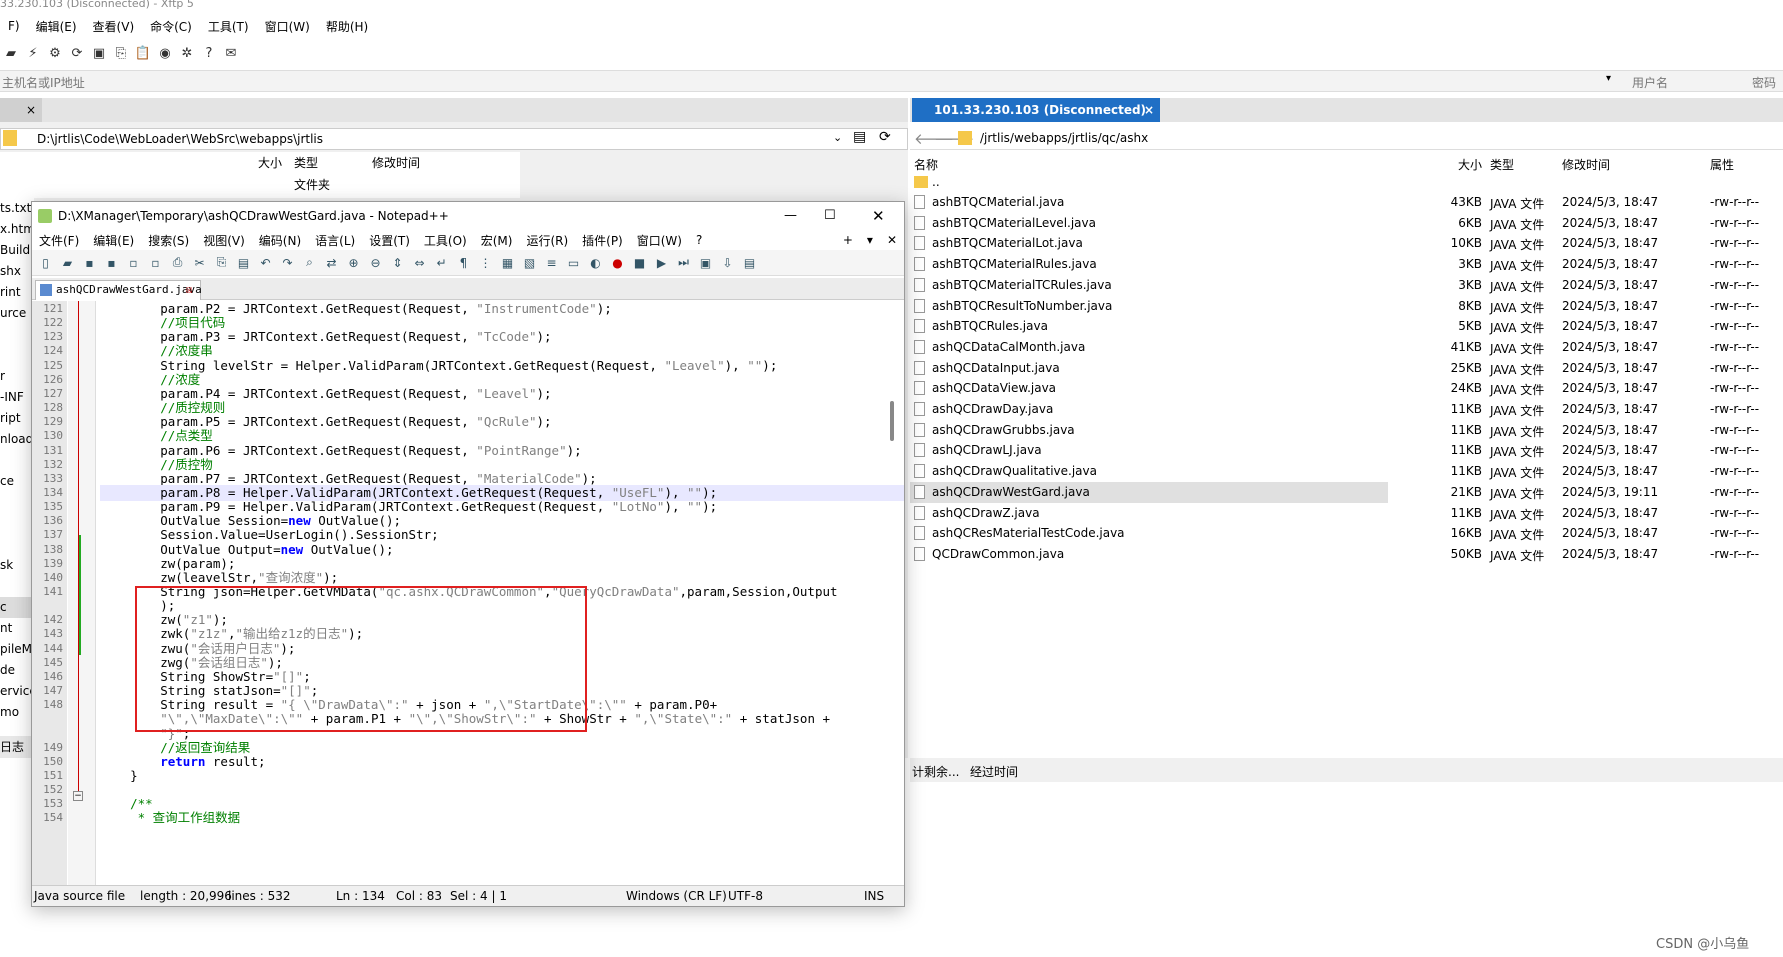 This screenshot has height=957, width=1783. I want to click on save-icon: ▪, so click(89, 262).